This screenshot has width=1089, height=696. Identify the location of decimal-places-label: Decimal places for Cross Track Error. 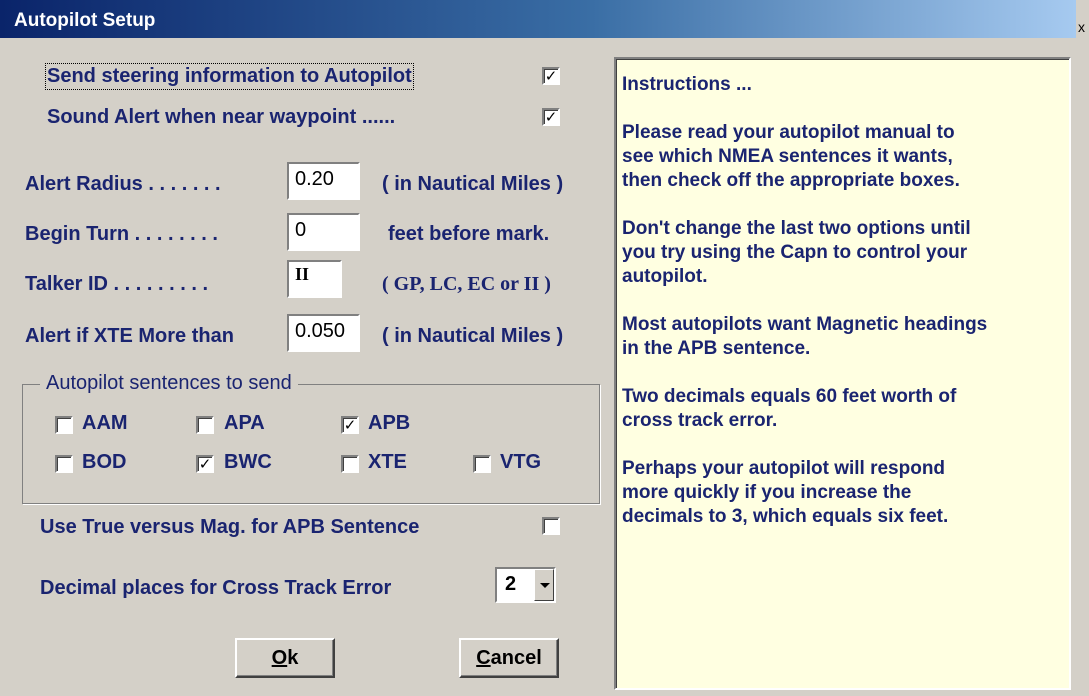
(216, 588).